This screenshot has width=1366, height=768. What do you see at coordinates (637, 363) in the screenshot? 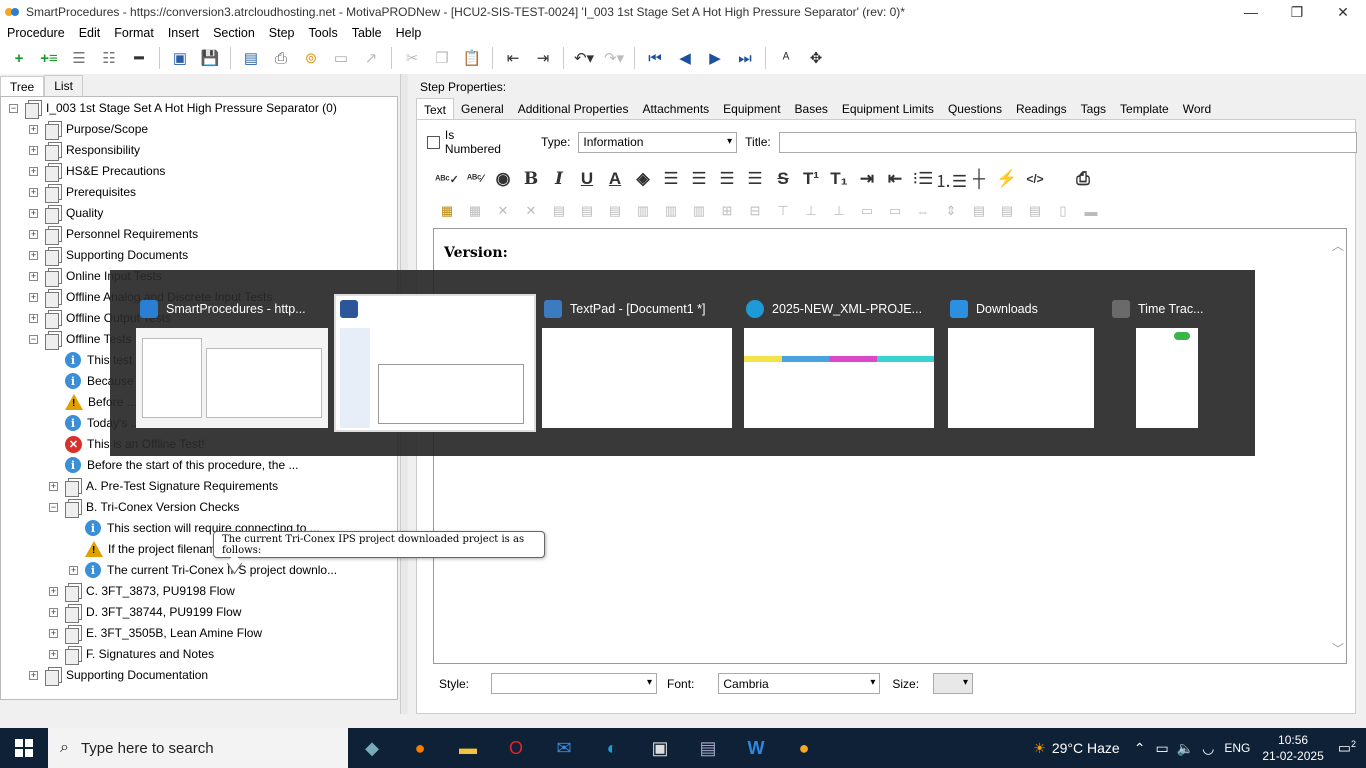
I see `task-card-textpad: TextPad - [Document1 *]` at bounding box center [637, 363].